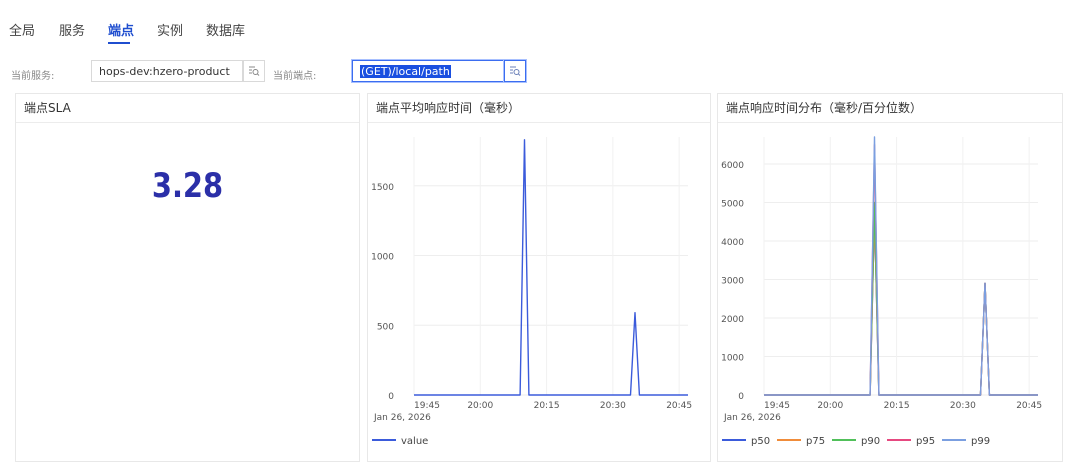 This screenshot has width=1080, height=467. Describe the element at coordinates (760, 441) in the screenshot. I see `legend-label-p50: p50` at that location.